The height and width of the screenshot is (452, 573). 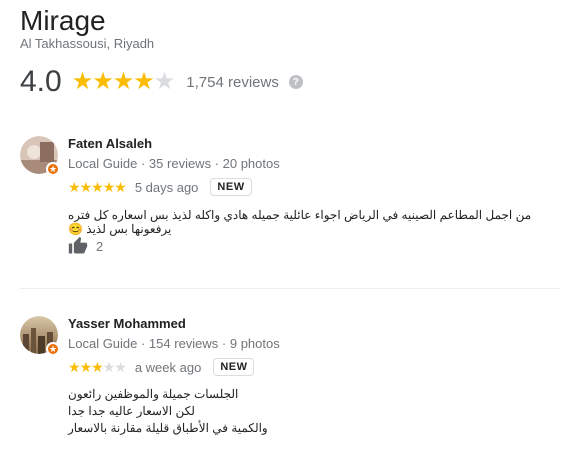 What do you see at coordinates (168, 428) in the screenshot?
I see `review-text-line: والكمية في الأطباق قليلة مقارنة بالاسعار` at bounding box center [168, 428].